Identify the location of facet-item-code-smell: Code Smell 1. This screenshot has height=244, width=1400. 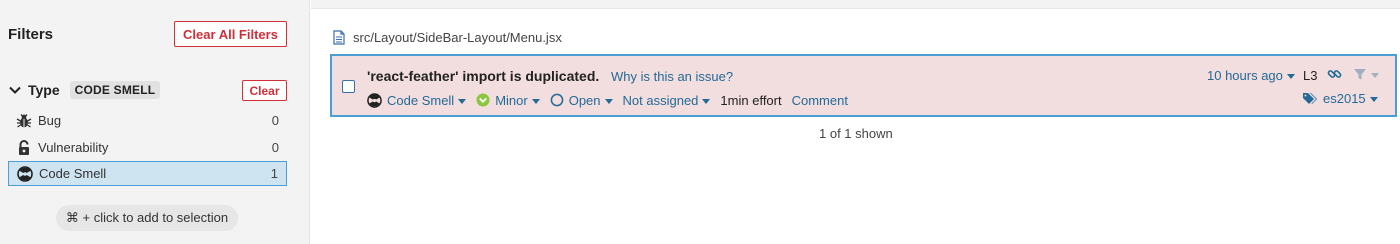
(147, 173).